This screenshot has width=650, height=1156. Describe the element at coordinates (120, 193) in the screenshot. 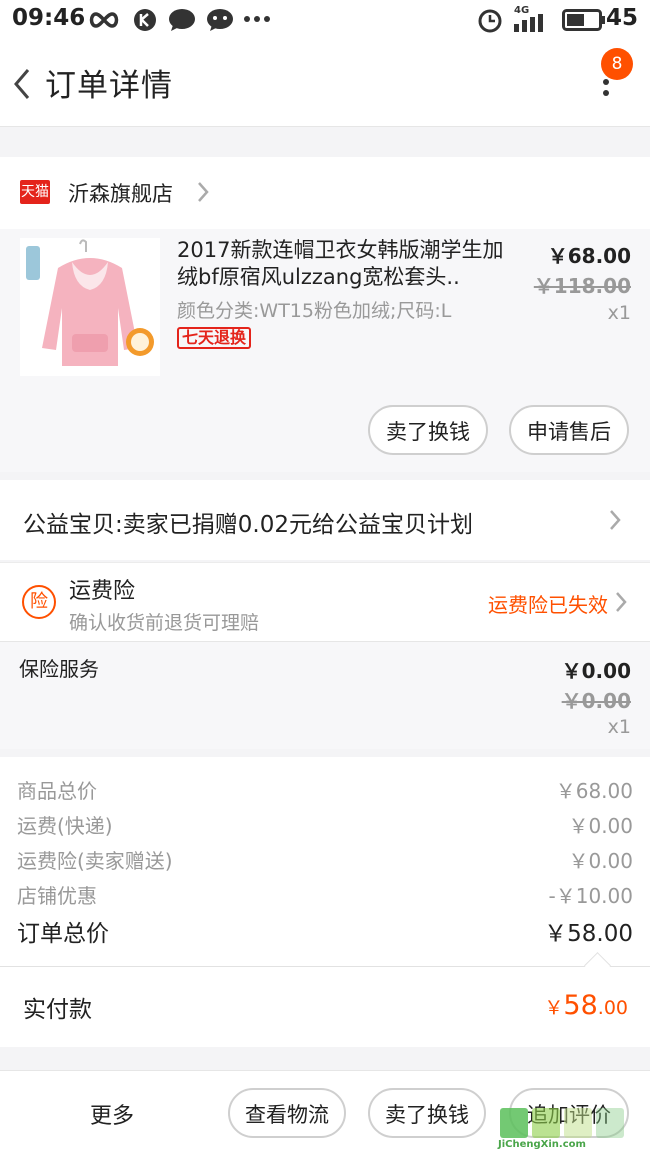

I see `shop-name: 沂森旗舰店` at that location.